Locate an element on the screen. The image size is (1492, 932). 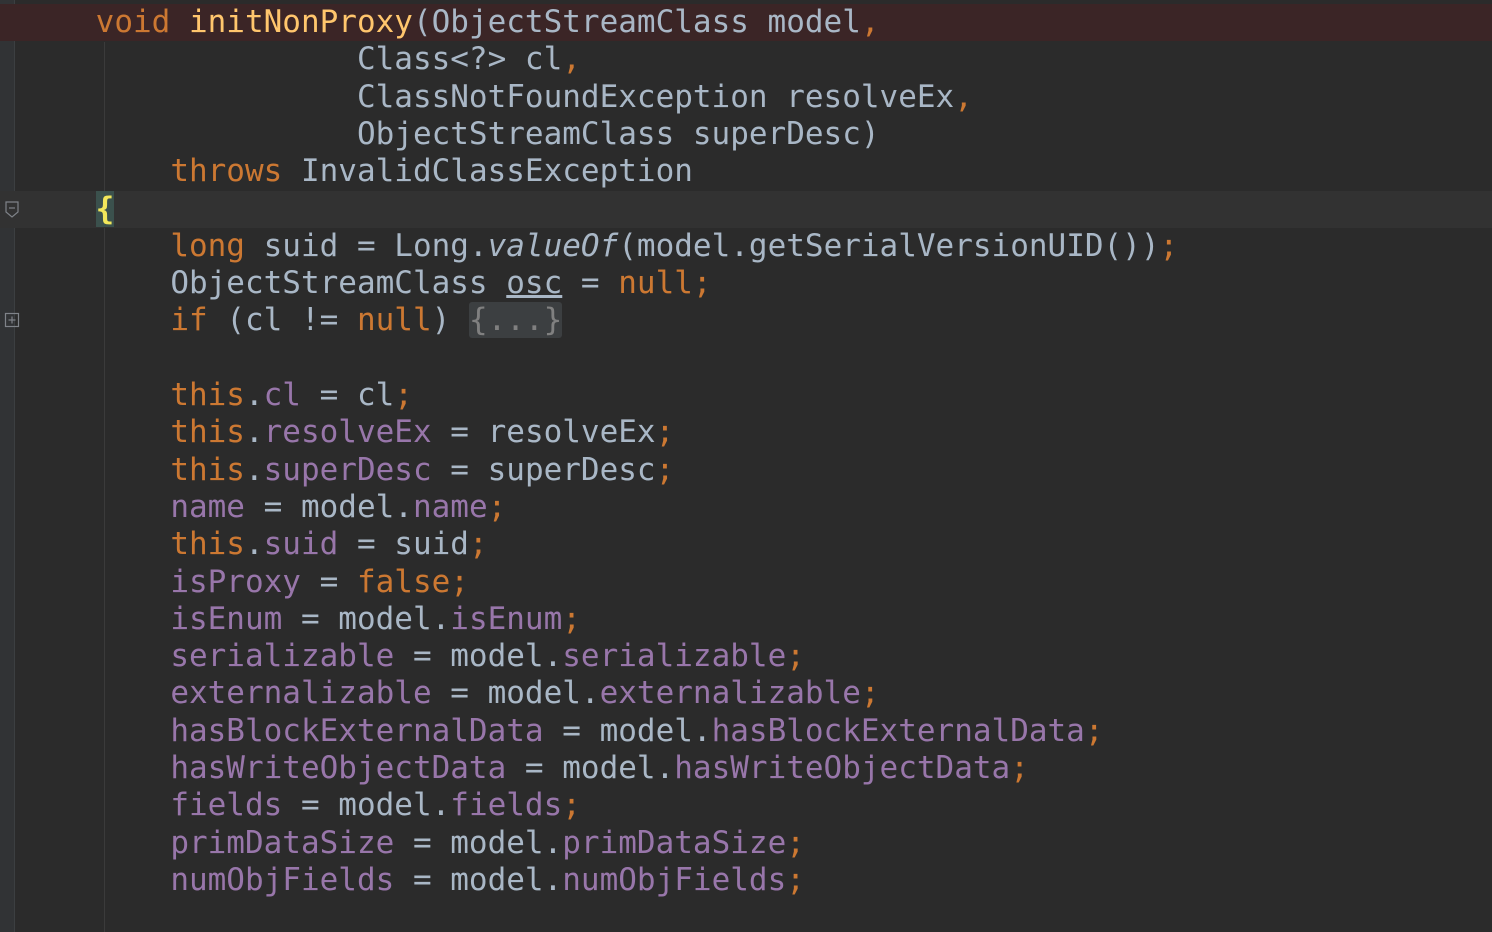
code-token: throws is located at coordinates (235, 171).